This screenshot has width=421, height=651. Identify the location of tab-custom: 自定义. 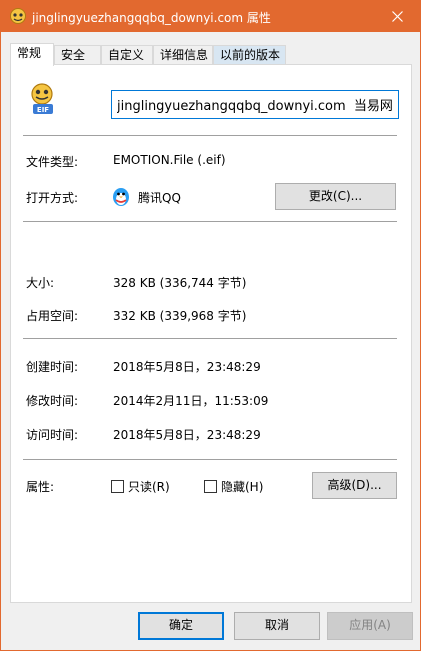
(127, 55).